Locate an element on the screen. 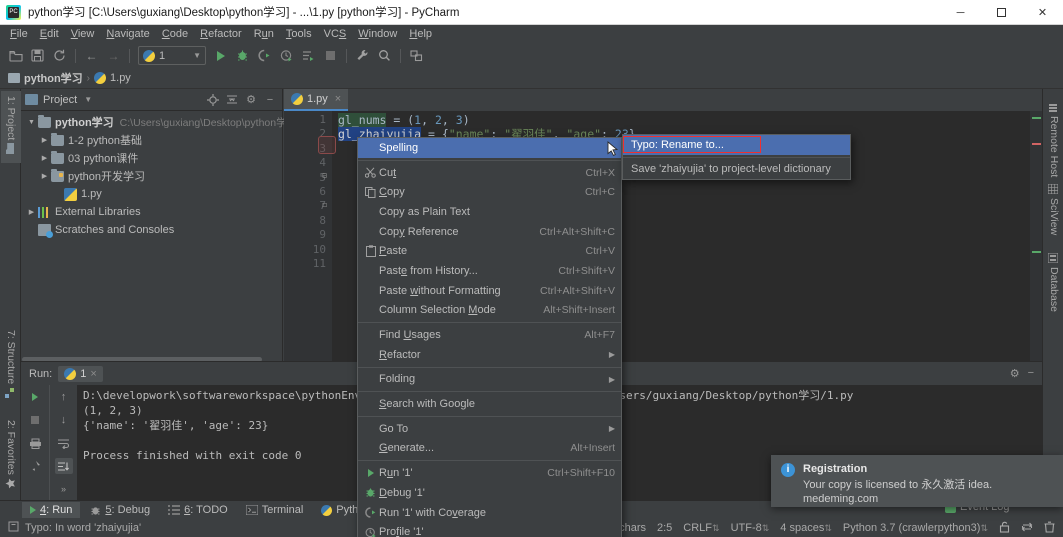 Image resolution: width=1063 pixels, height=537 pixels. menu-view: View is located at coordinates (83, 34).